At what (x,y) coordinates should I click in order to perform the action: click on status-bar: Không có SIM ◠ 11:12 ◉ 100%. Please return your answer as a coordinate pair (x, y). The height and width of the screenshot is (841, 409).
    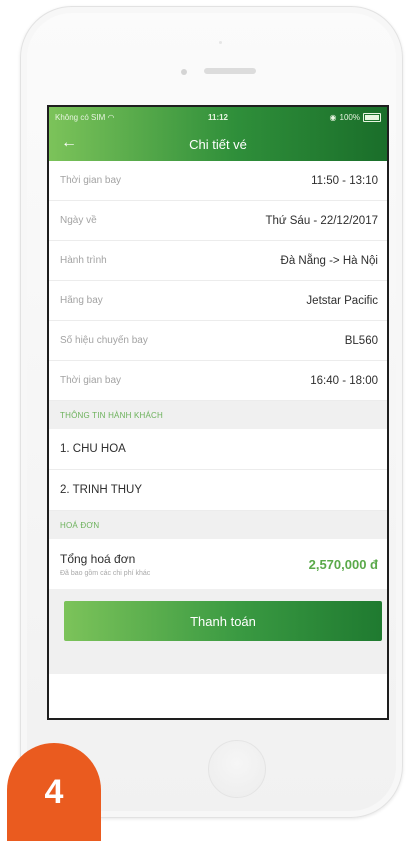
    Looking at the image, I should click on (218, 117).